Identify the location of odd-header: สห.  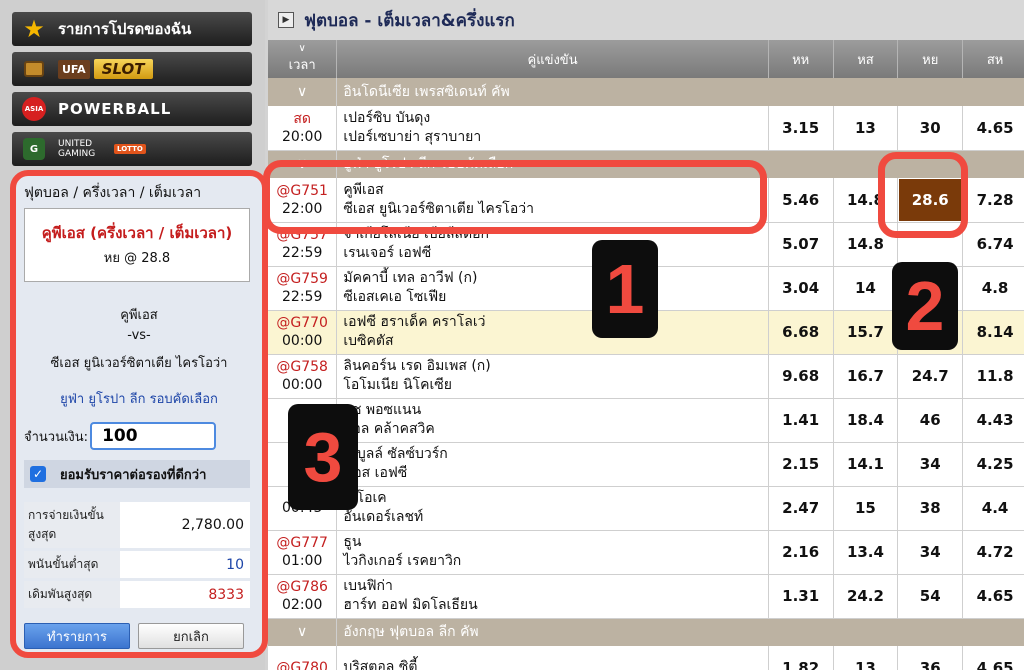
(993, 59).